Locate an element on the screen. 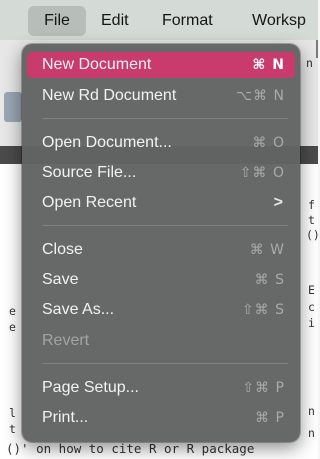 This screenshot has width=320, height=459. menu-item-label: Open Recent is located at coordinates (89, 202).